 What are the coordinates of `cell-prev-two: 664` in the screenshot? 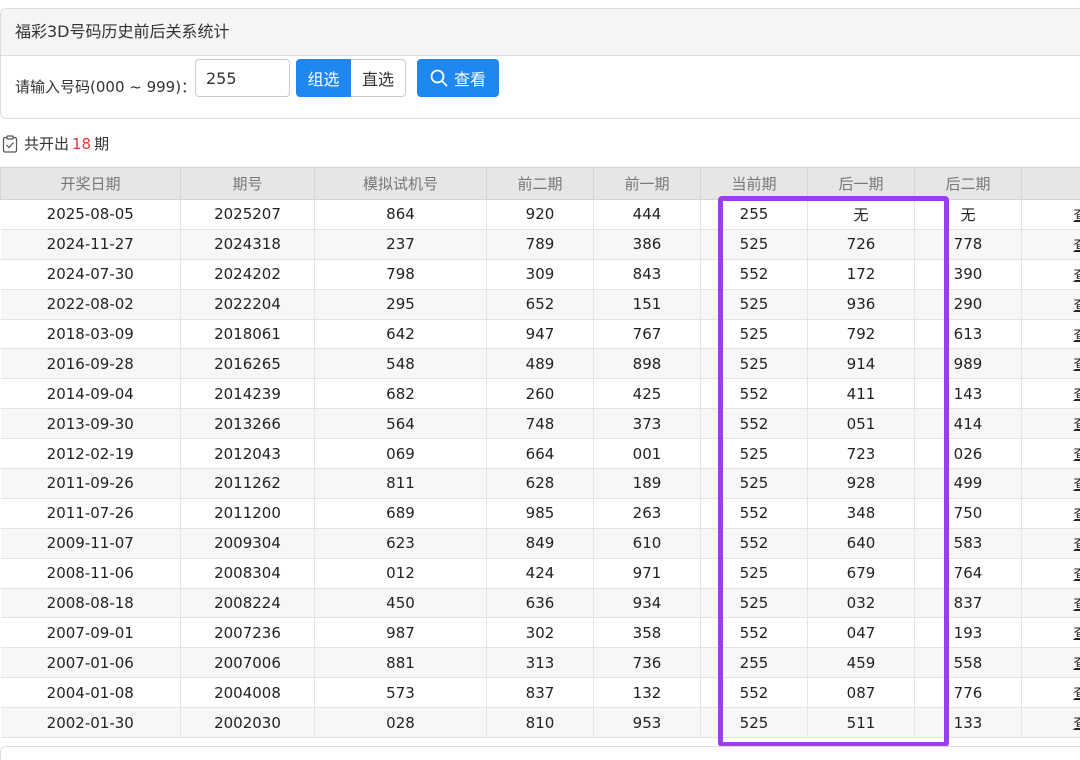 It's located at (540, 454).